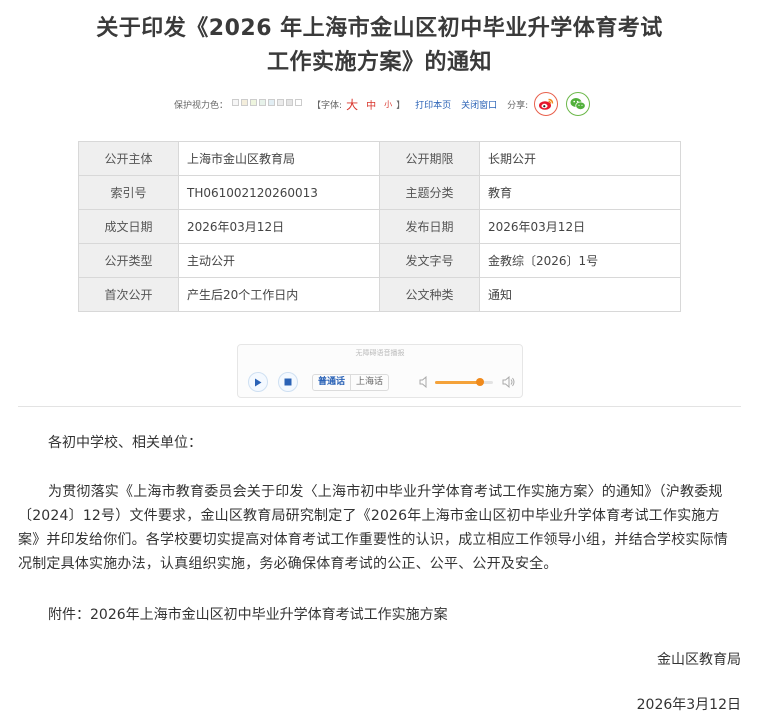 The width and height of the screenshot is (759, 726). I want to click on metadata-key: 公文种类, so click(429, 294).